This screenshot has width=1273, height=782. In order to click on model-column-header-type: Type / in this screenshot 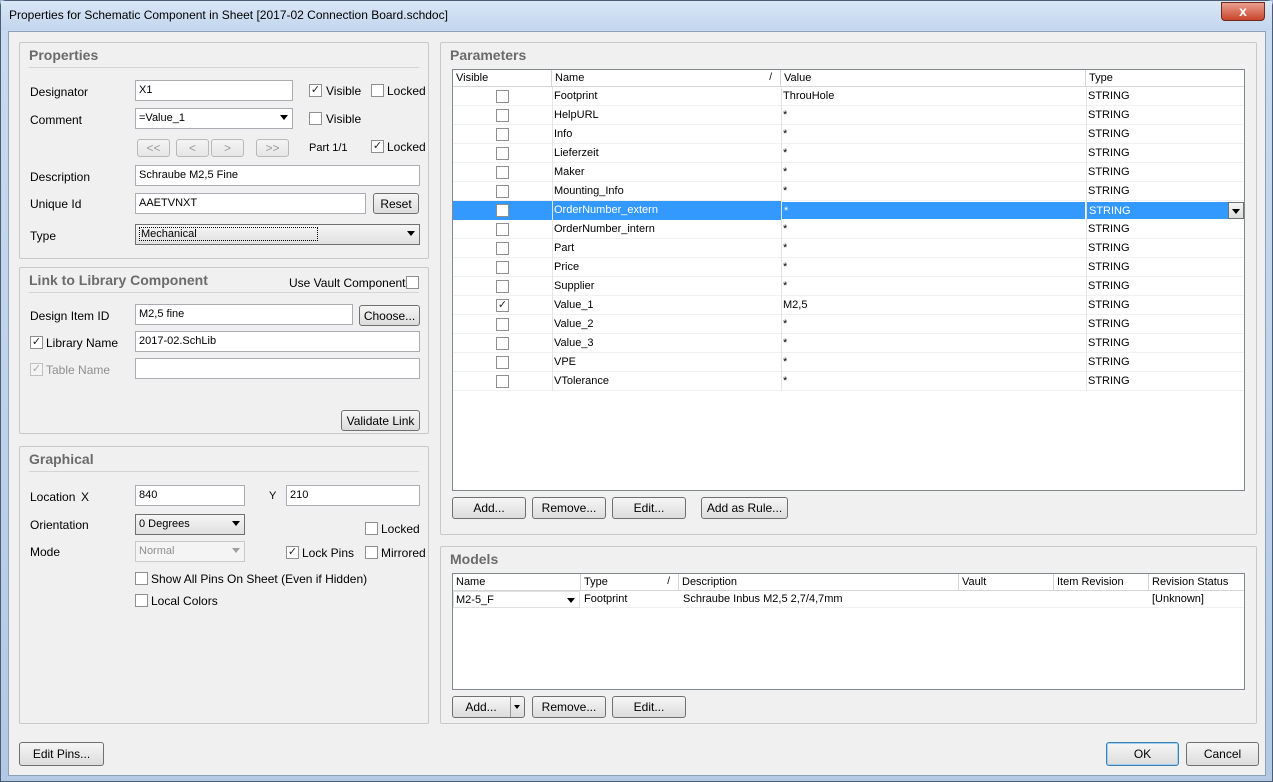, I will do `click(630, 582)`.